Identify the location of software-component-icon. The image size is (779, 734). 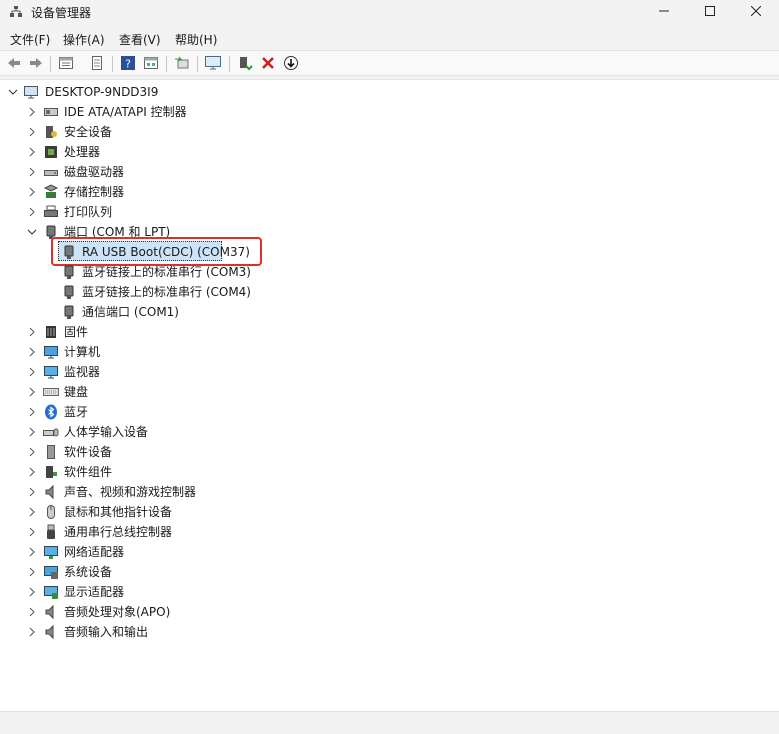
(51, 472).